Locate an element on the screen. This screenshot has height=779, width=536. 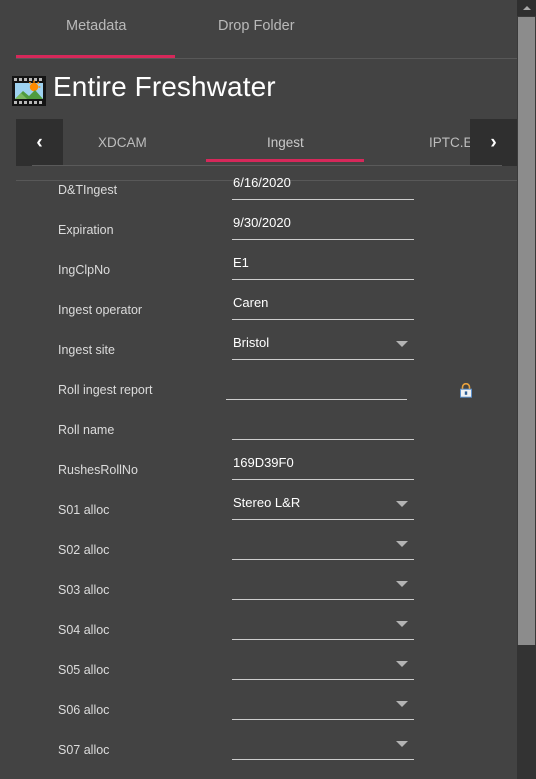
text-field: Caren is located at coordinates (323, 308).